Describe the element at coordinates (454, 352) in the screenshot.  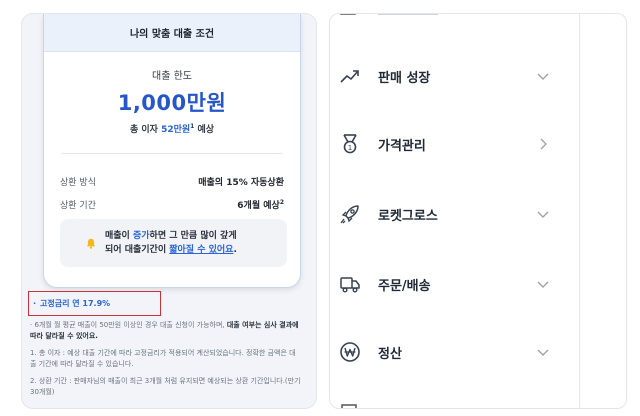
I see `menu-item-settlement: 정산` at that location.